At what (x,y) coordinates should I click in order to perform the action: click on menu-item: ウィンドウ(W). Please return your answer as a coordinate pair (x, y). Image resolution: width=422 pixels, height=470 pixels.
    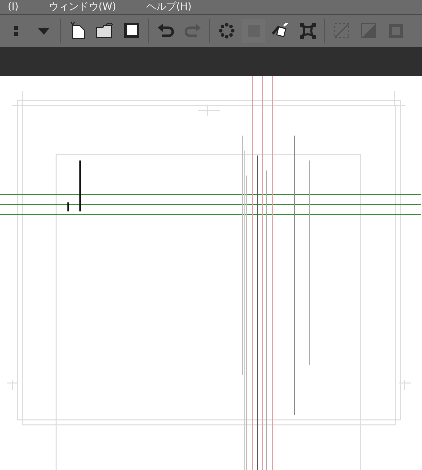
    Looking at the image, I should click on (82, 8).